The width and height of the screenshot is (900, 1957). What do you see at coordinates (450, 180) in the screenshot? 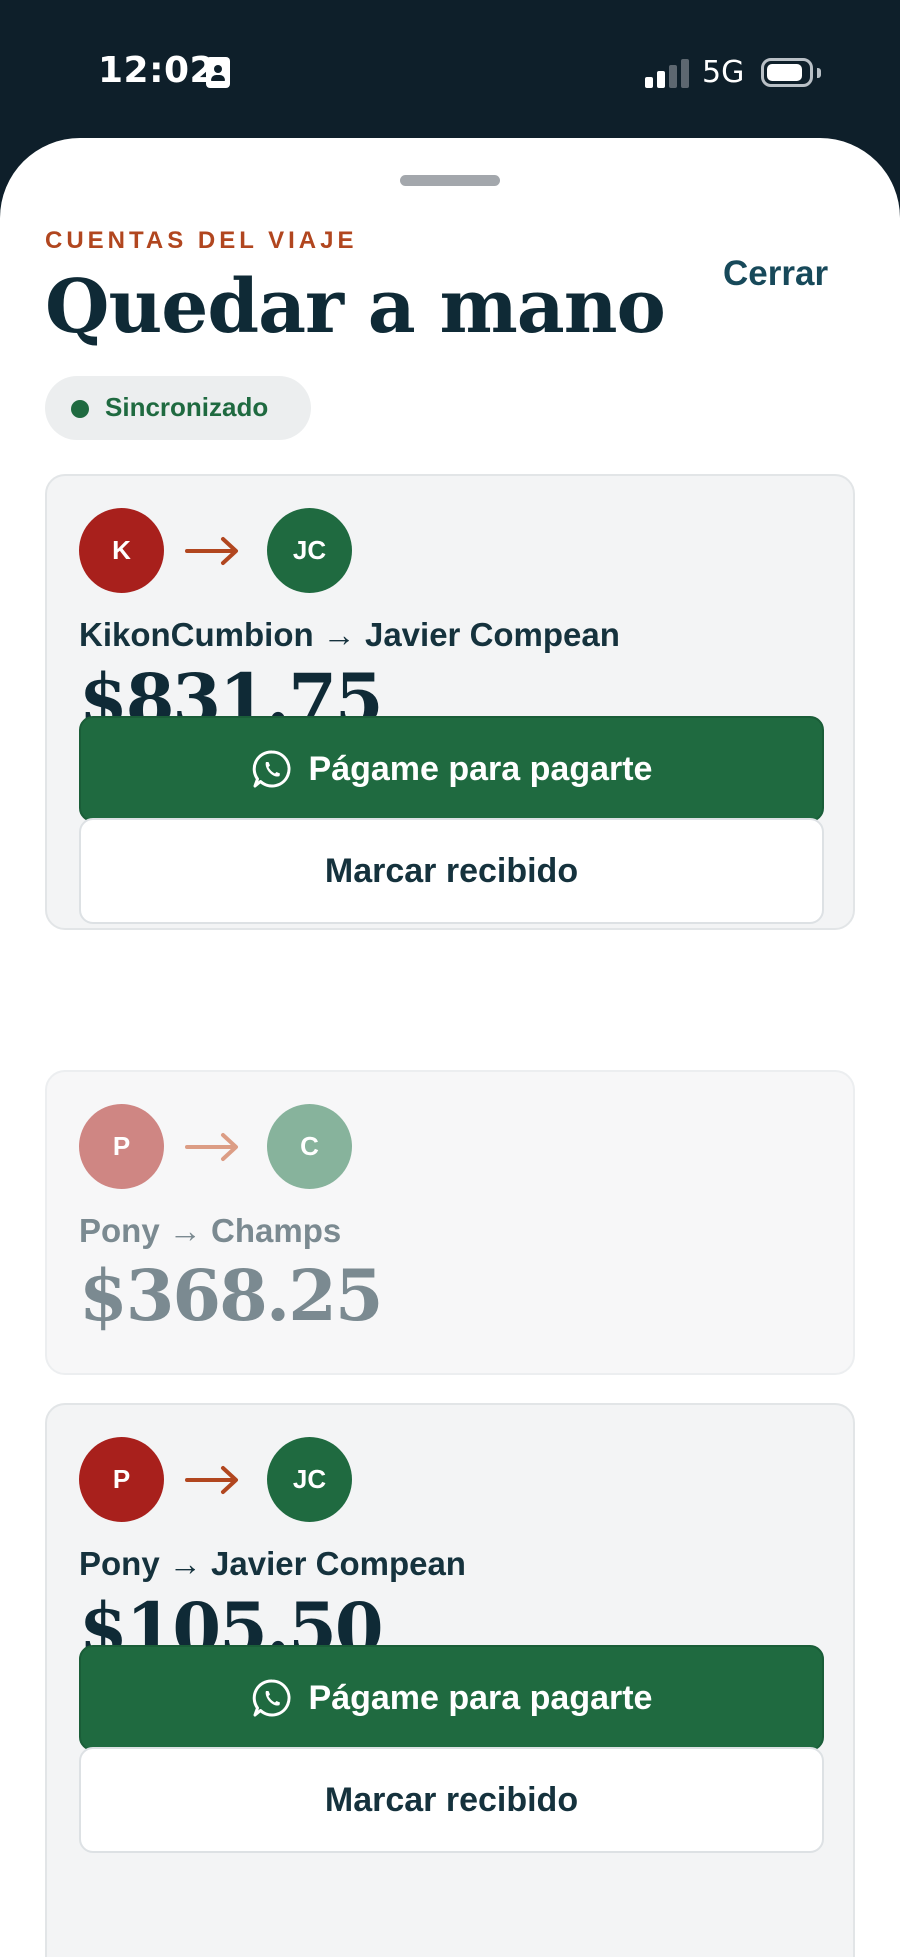
I see `sheet-grabber` at bounding box center [450, 180].